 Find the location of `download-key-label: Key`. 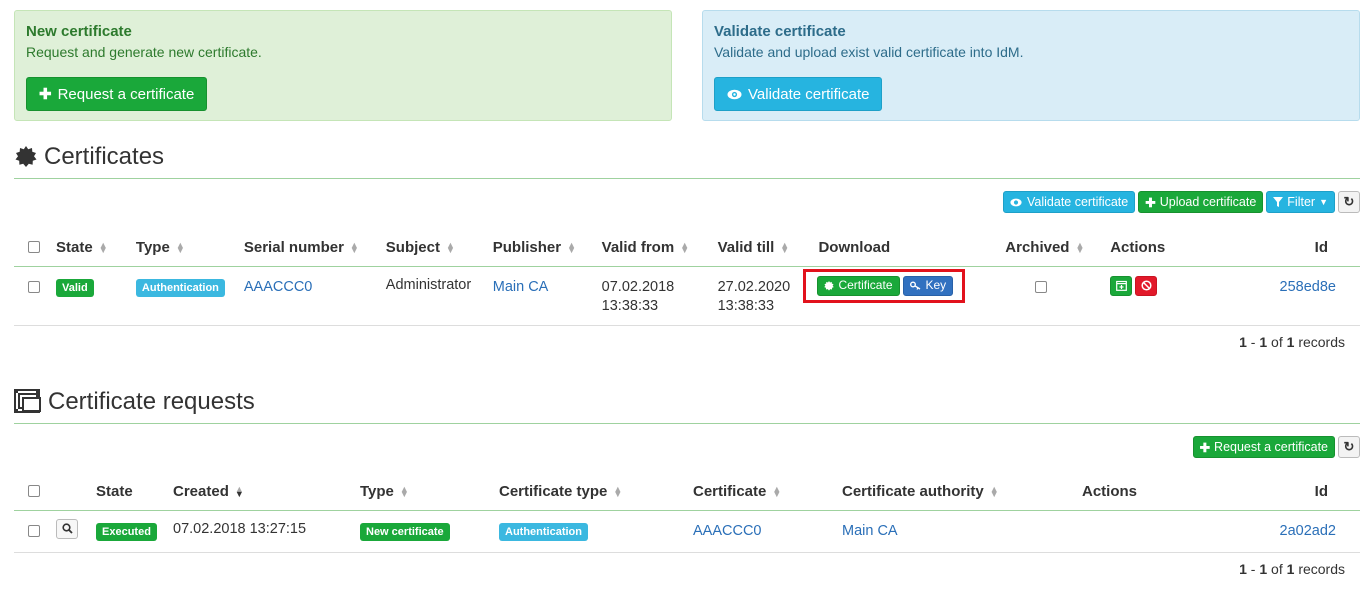

download-key-label: Key is located at coordinates (936, 285).